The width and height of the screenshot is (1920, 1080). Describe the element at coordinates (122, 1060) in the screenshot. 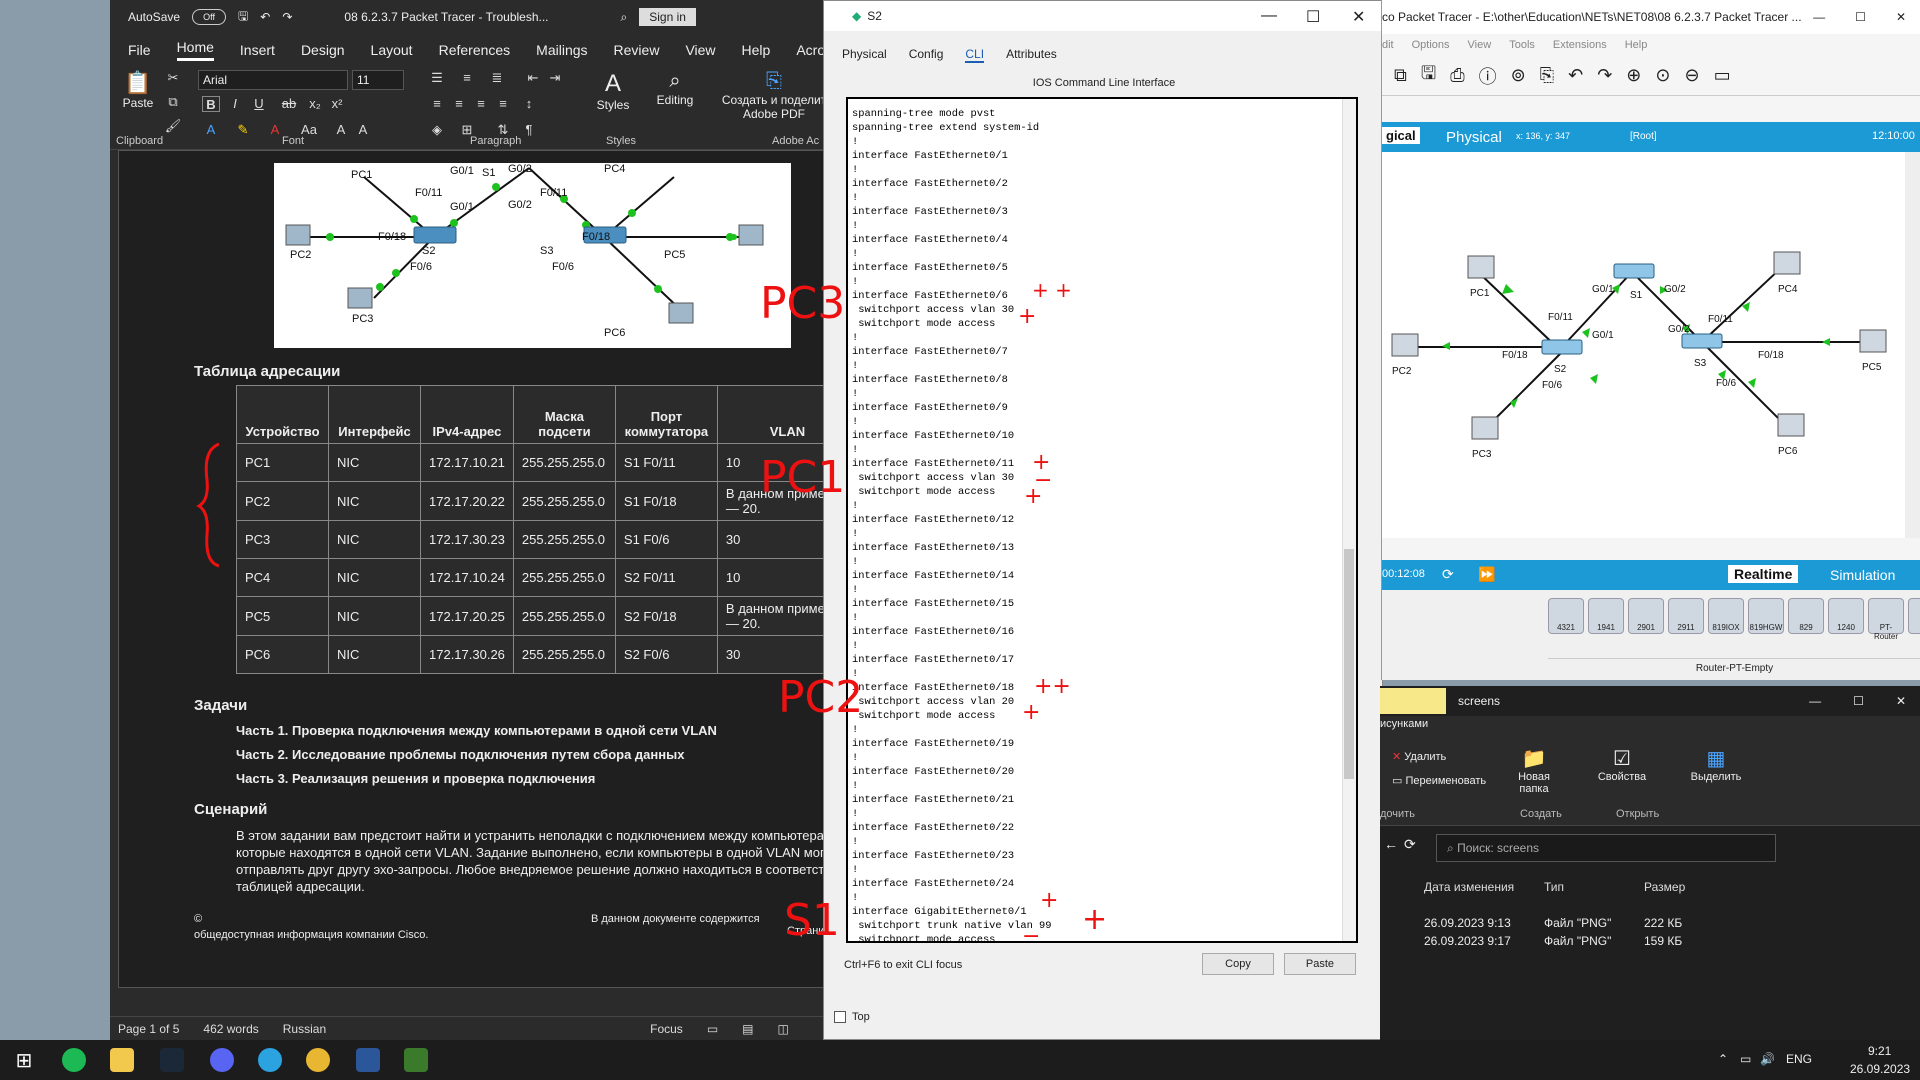

I see `explorer-icon` at that location.